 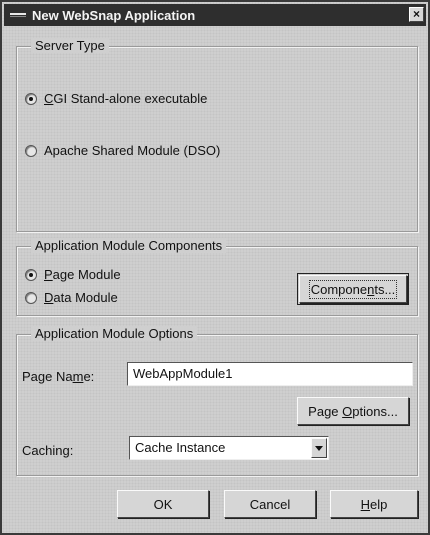 I want to click on caching-value: Cache Instance, so click(x=180, y=447).